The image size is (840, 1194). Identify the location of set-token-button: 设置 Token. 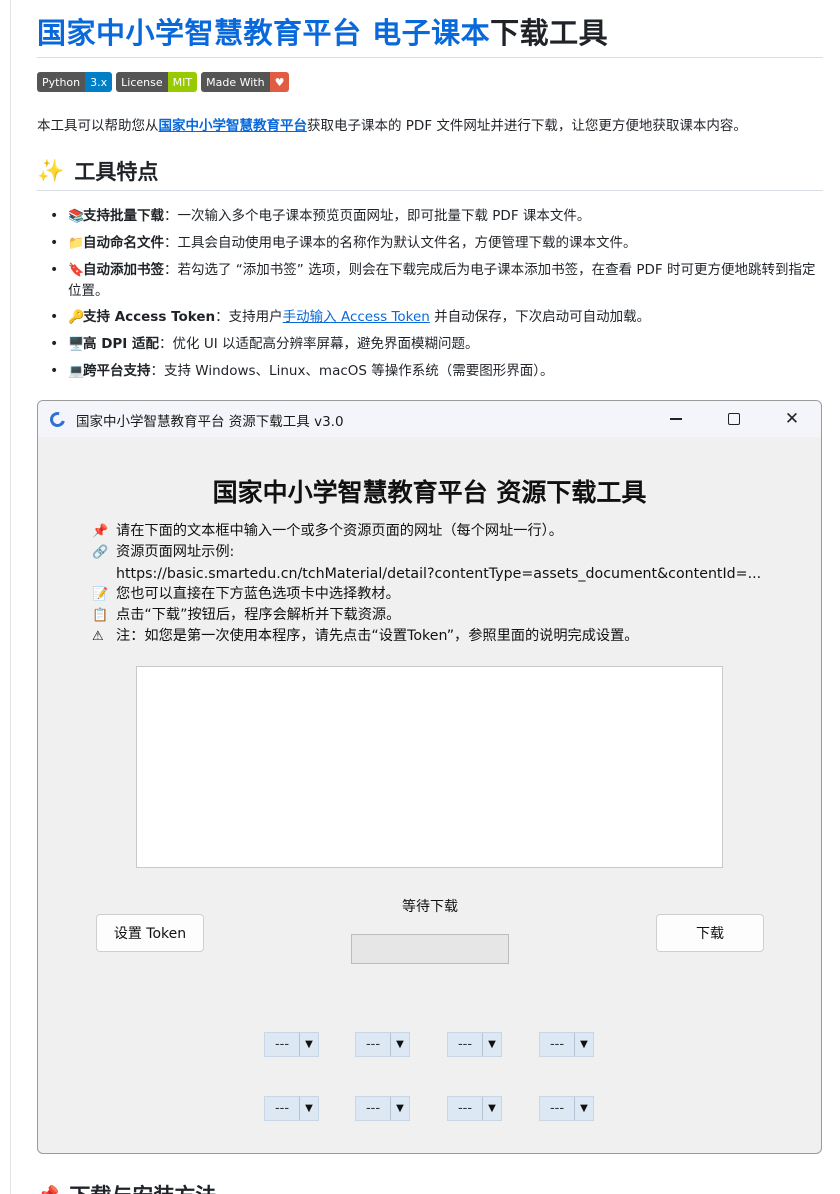
(150, 933).